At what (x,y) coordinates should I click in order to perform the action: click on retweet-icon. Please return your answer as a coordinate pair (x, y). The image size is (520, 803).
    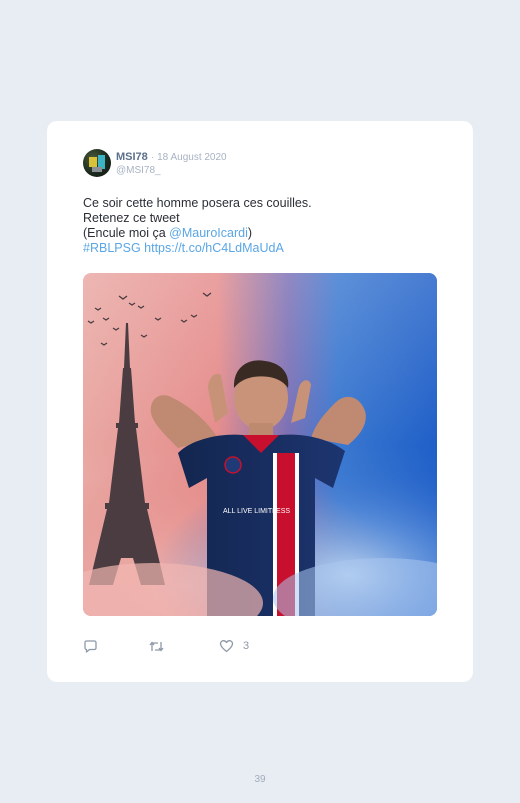
    Looking at the image, I should click on (156, 646).